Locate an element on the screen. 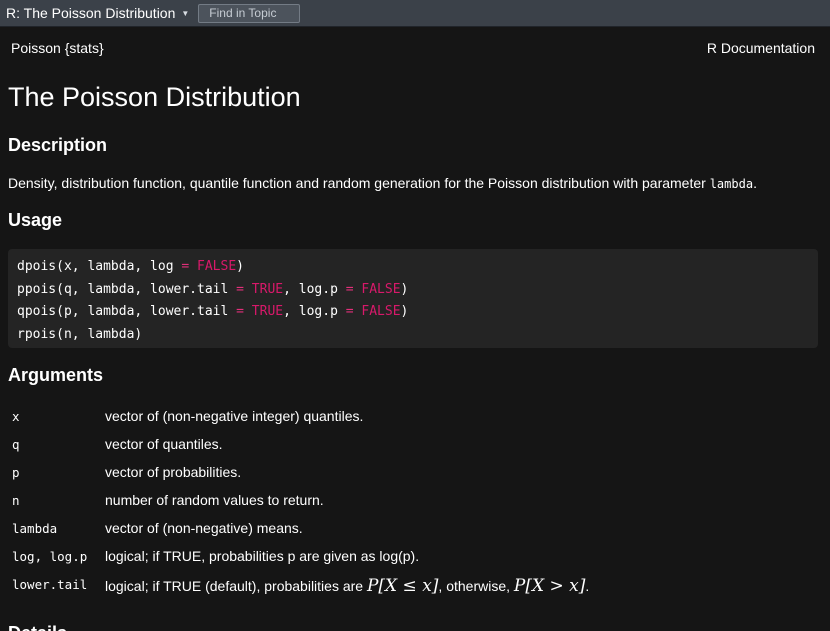 The image size is (830, 631). arg-desc-text: , otherwise, is located at coordinates (476, 586).